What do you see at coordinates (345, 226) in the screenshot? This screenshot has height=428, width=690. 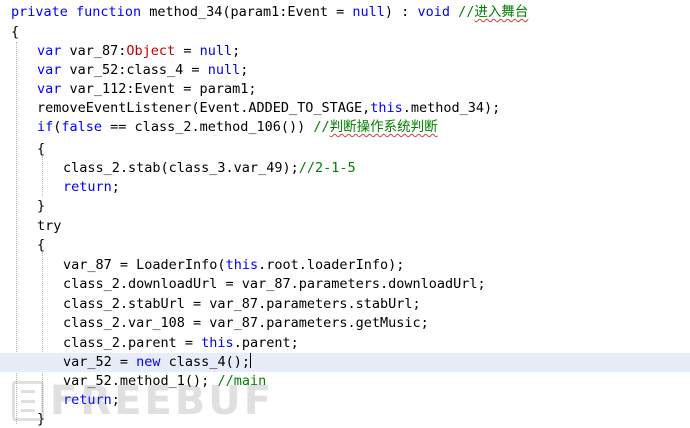 I see `code-line: try` at bounding box center [345, 226].